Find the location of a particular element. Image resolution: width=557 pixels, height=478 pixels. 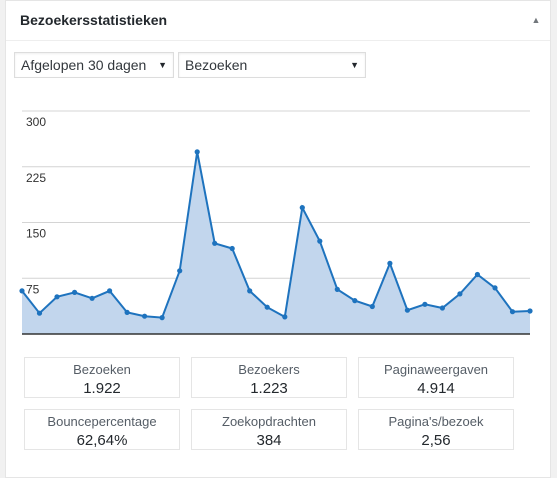

stat-visits: Bezoeken 1.922 is located at coordinates (102, 377).